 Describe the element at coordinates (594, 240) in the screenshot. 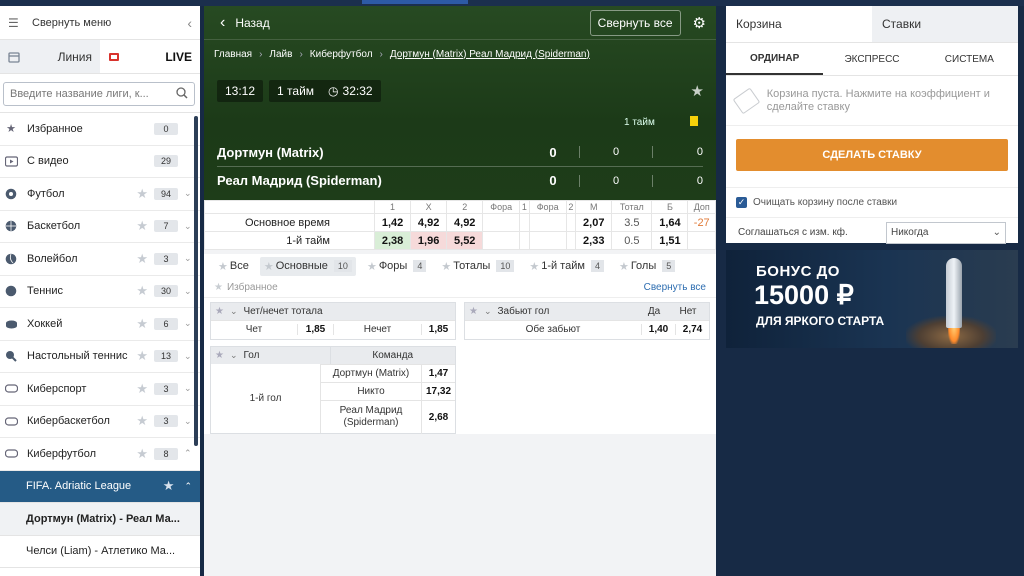

I see `odds-cell: 2,33` at that location.